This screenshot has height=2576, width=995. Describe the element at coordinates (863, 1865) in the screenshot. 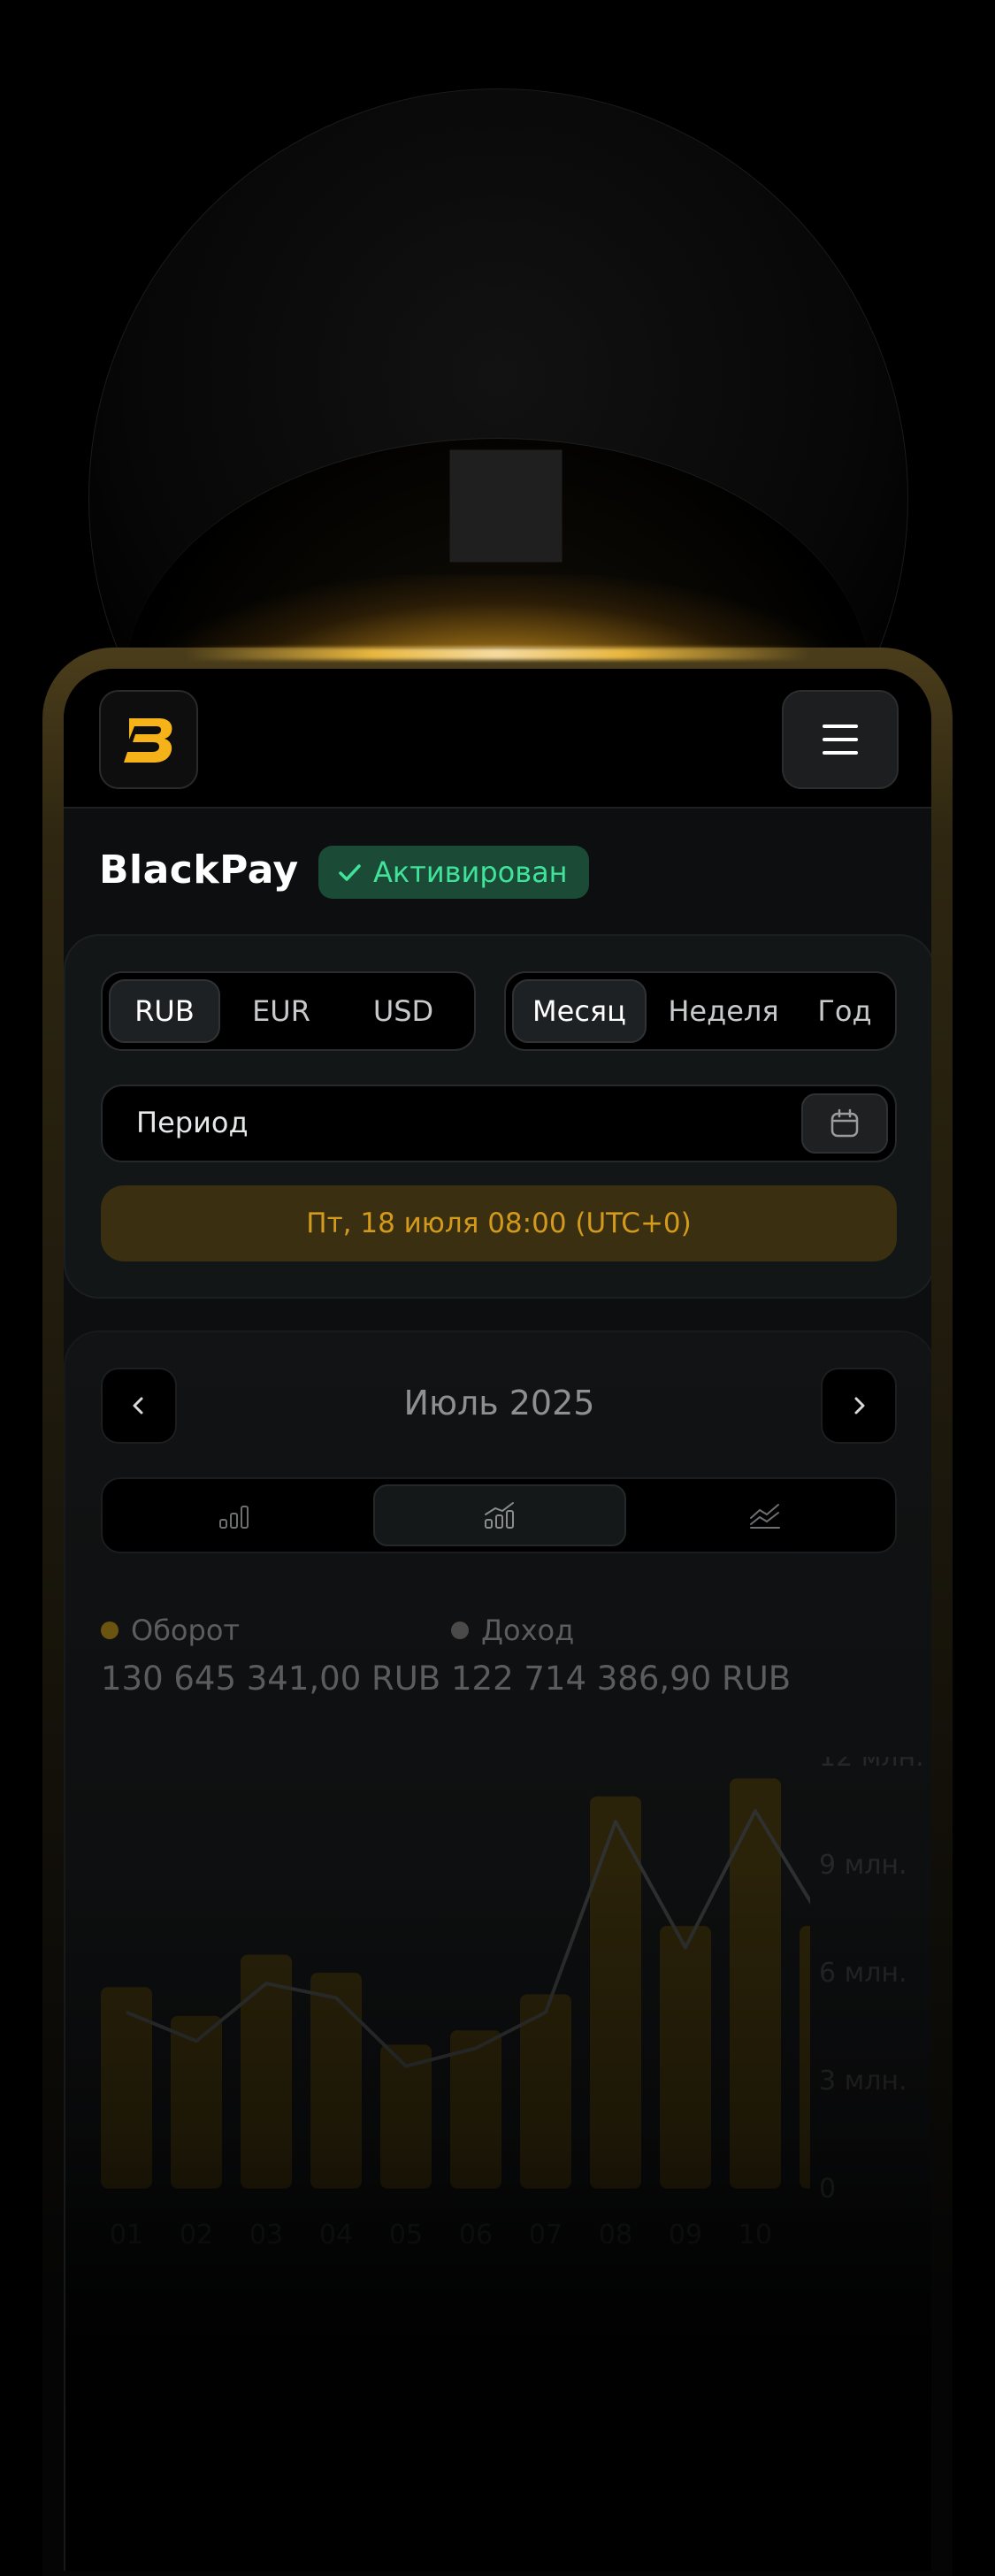

I see `y-tick-label: 9 млн.` at that location.